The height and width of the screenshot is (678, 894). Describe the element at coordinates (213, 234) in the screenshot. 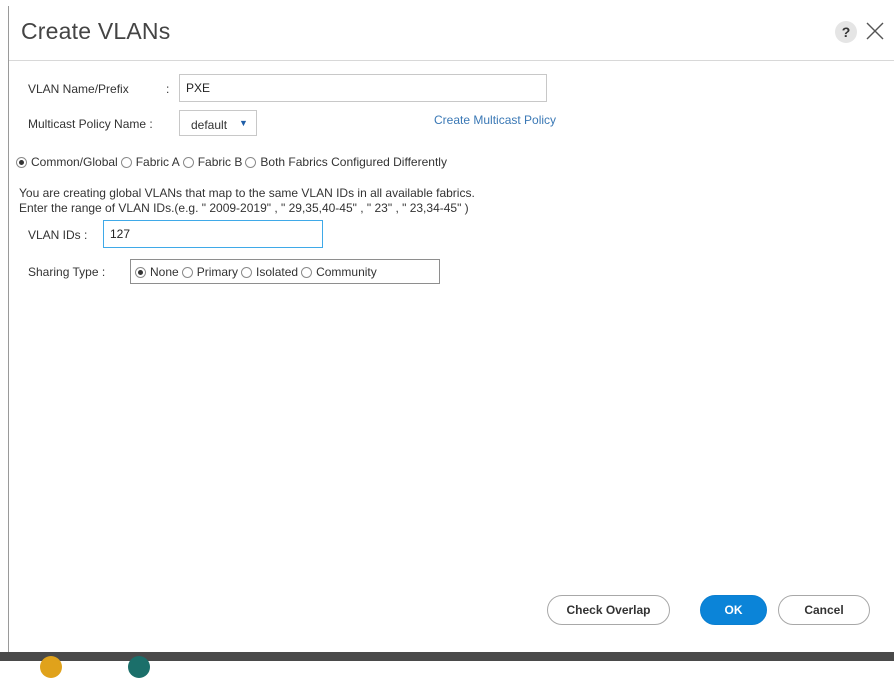

I see `vlan-ids-input` at that location.